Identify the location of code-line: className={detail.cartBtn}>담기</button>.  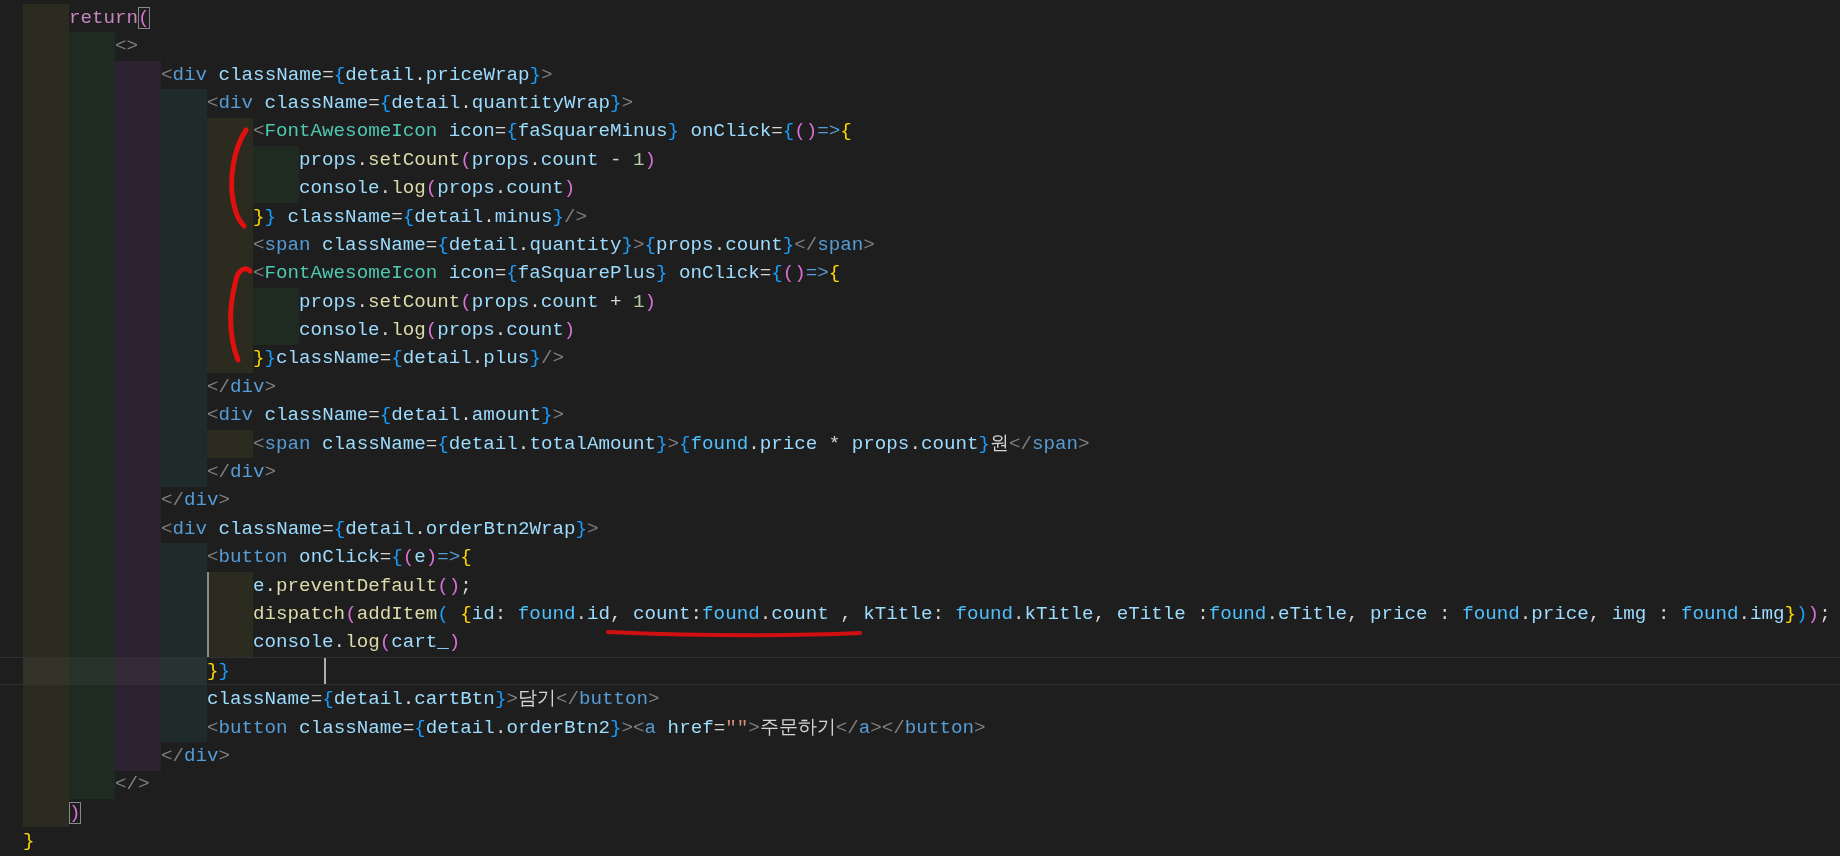
(433, 700).